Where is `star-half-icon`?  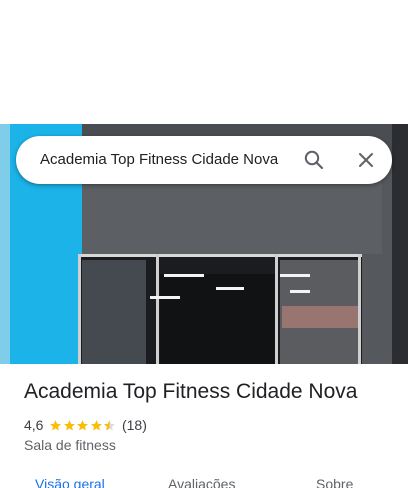
star-half-icon is located at coordinates (110, 424).